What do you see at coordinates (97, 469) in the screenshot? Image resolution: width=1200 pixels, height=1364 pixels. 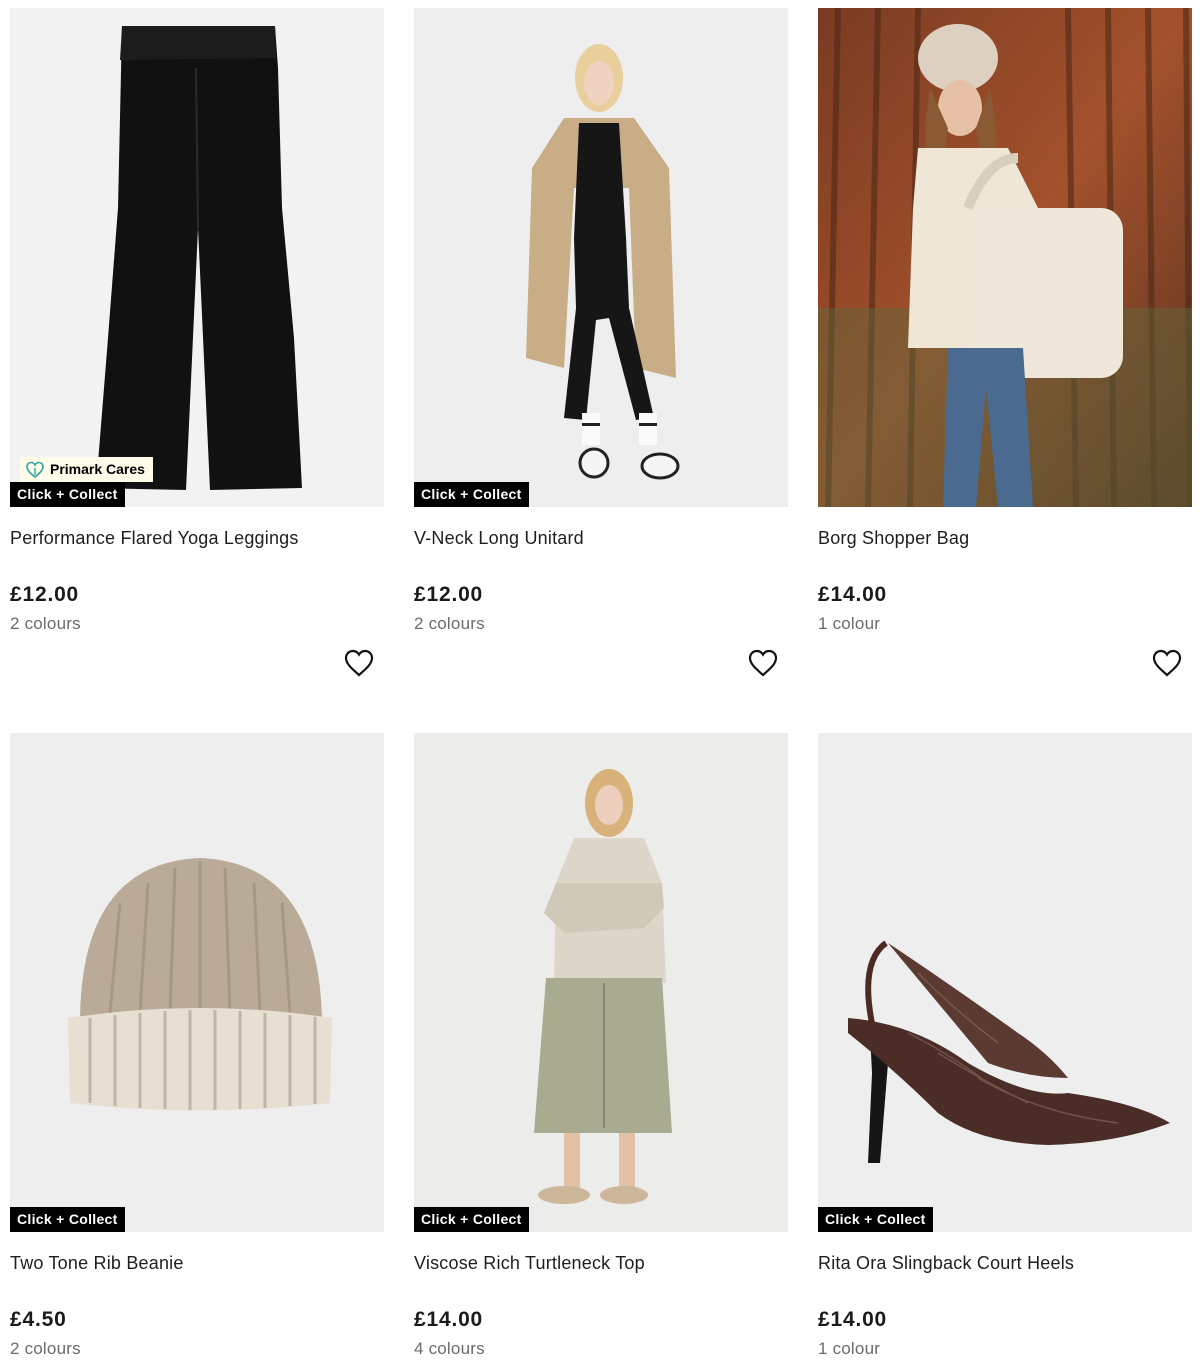 I see `cares-label: Primark Cares` at bounding box center [97, 469].